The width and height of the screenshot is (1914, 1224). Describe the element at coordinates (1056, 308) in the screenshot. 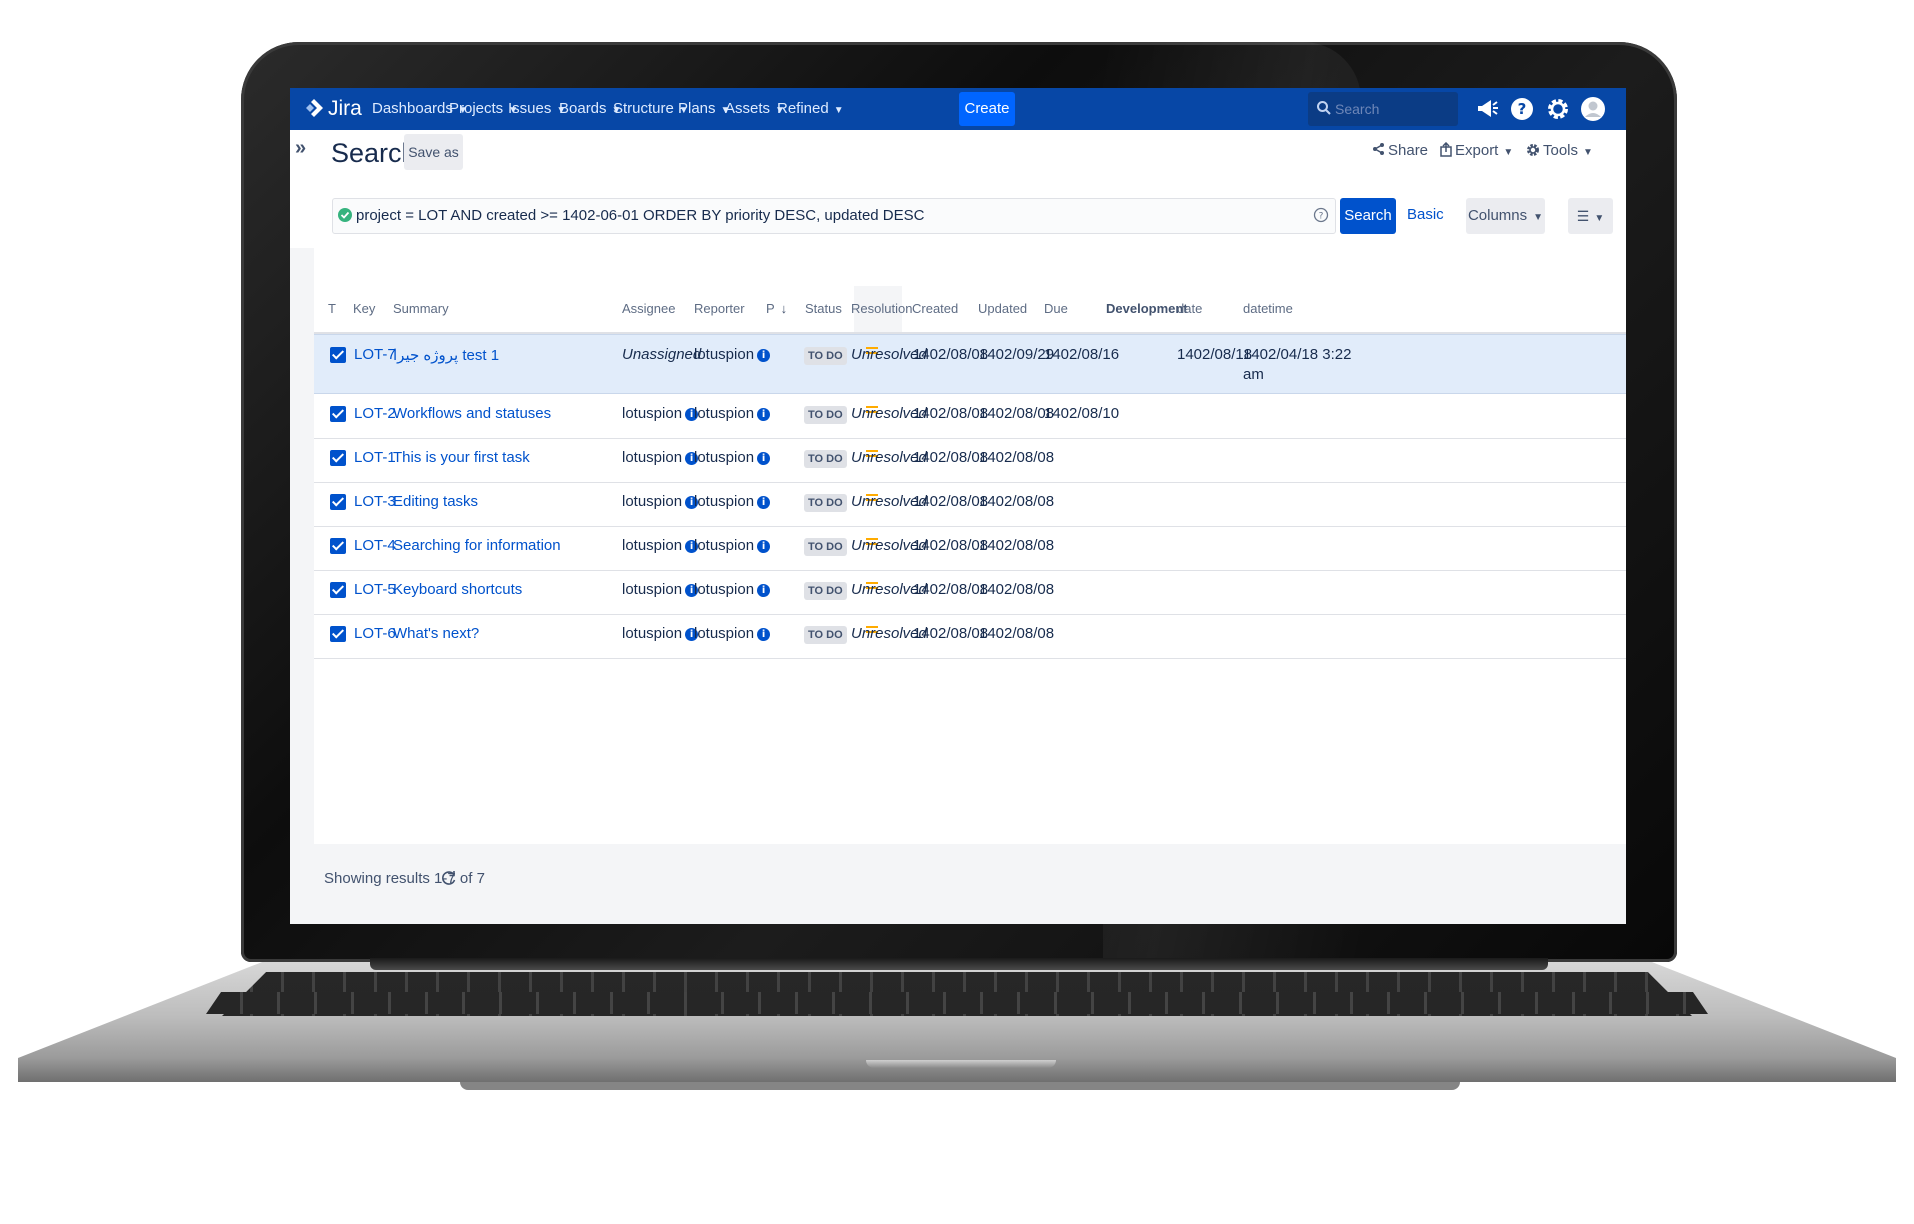

I see `header-due: Due` at that location.